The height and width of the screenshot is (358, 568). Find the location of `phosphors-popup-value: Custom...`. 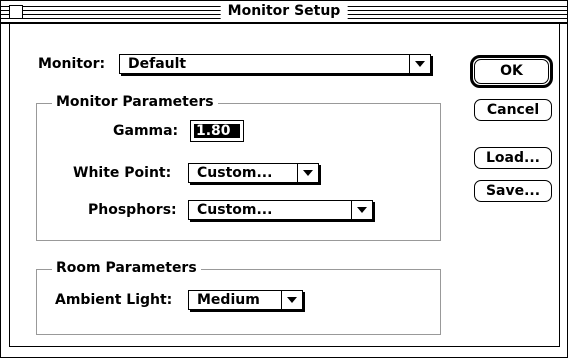

phosphors-popup-value: Custom... is located at coordinates (235, 210).